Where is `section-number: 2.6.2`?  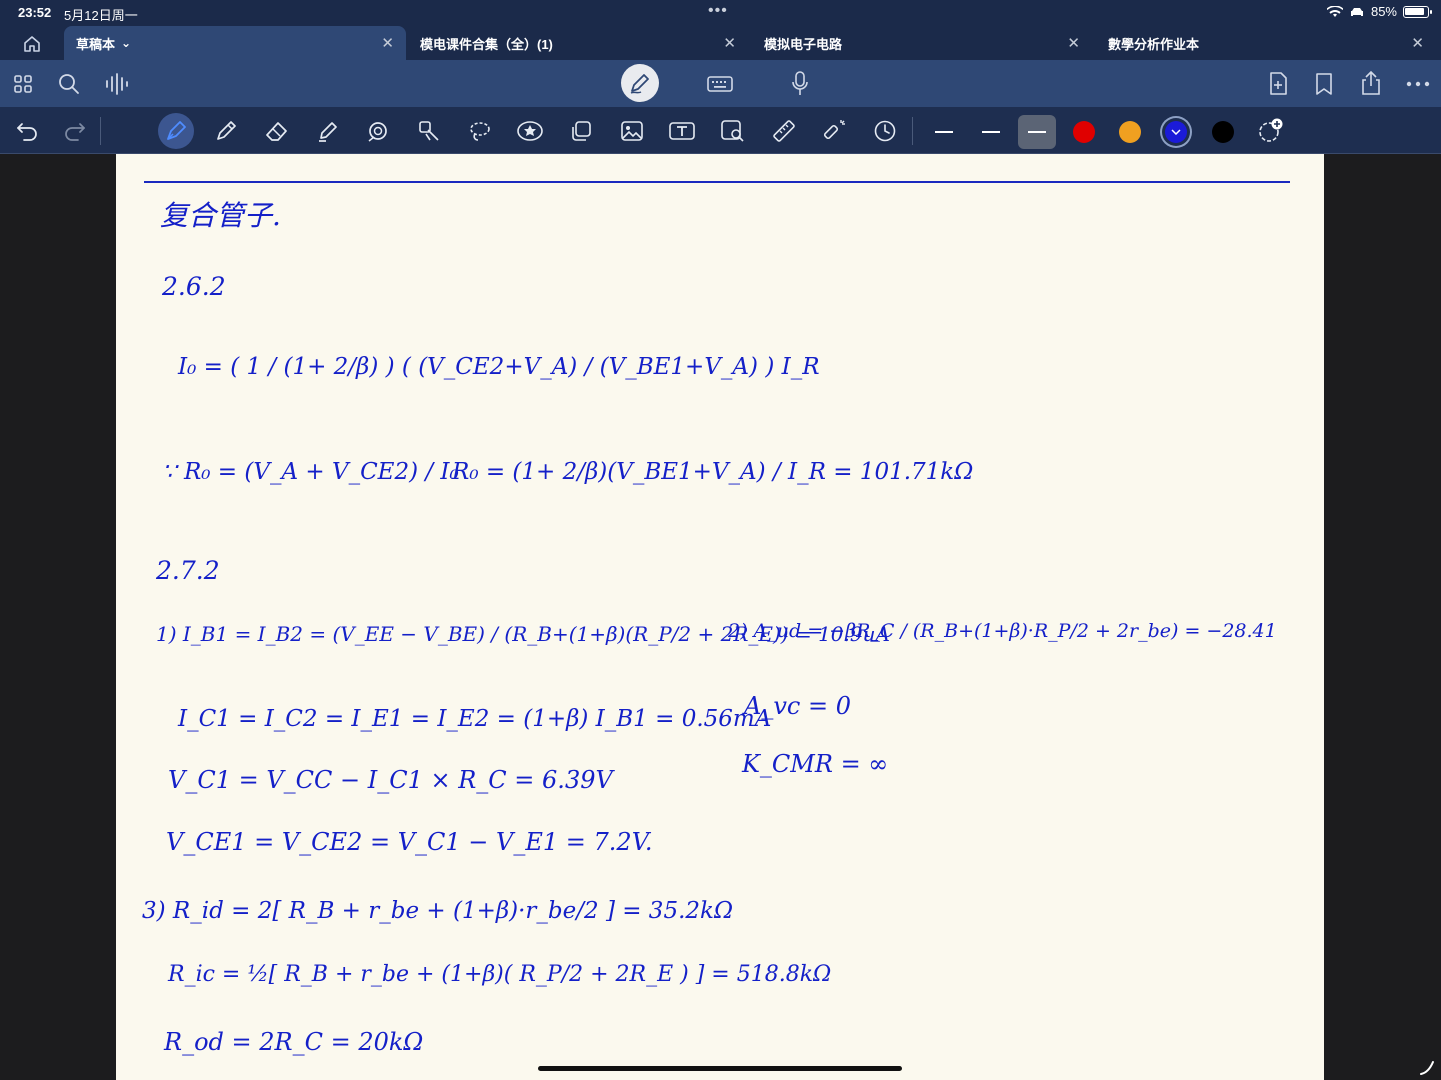
section-number: 2.6.2 is located at coordinates (194, 286).